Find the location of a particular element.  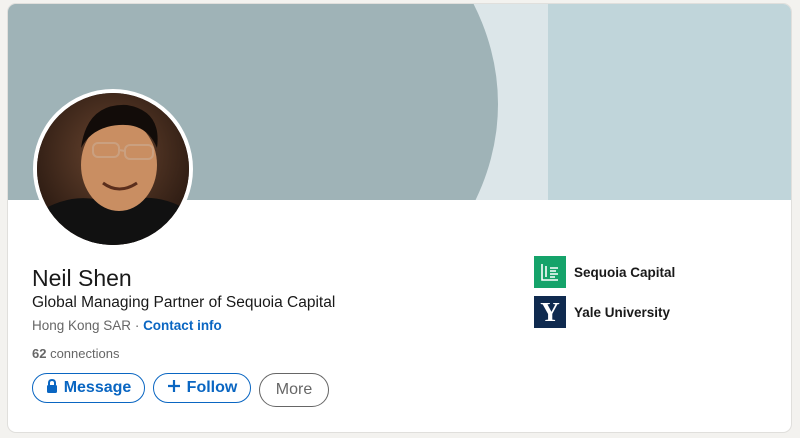

plus-icon is located at coordinates (174, 388).